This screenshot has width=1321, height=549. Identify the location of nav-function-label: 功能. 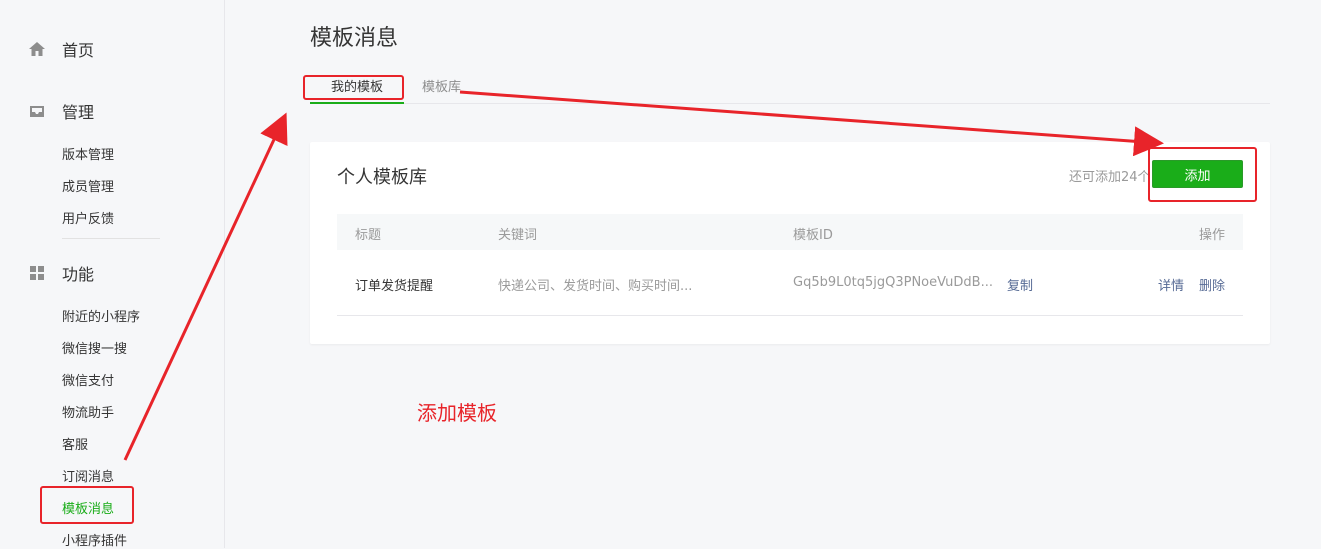
(78, 274).